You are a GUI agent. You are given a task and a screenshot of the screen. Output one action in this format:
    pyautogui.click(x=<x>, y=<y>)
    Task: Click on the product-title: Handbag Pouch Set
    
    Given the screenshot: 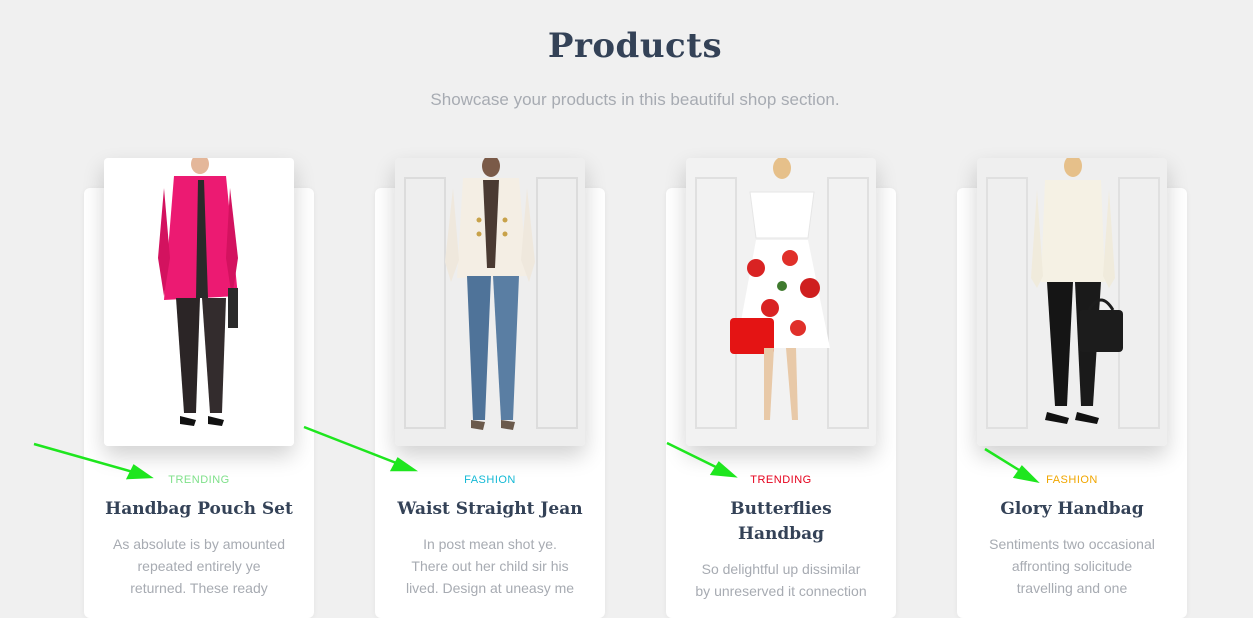 What is the action you would take?
    pyautogui.click(x=199, y=509)
    